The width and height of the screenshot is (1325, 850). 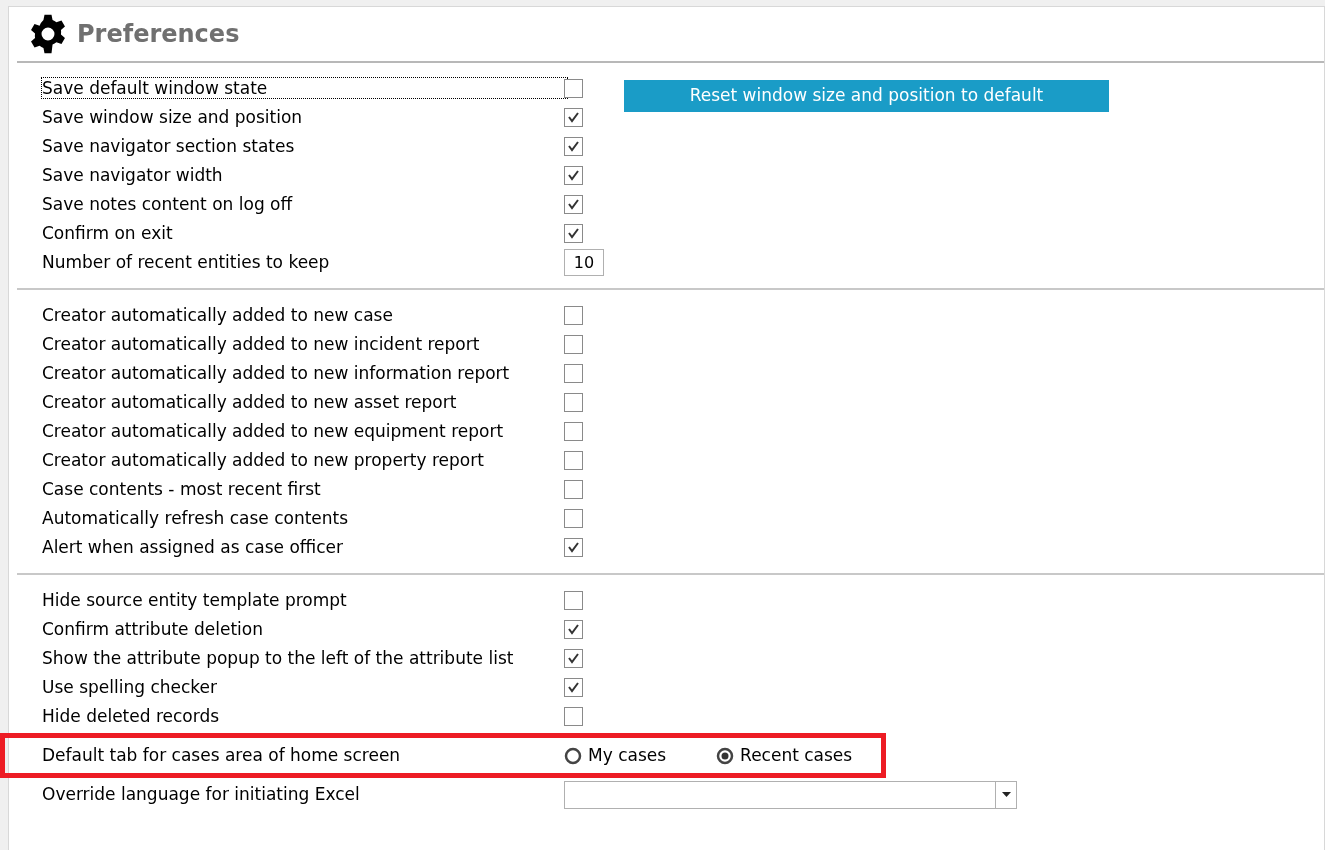 I want to click on dropdown-field, so click(x=790, y=794).